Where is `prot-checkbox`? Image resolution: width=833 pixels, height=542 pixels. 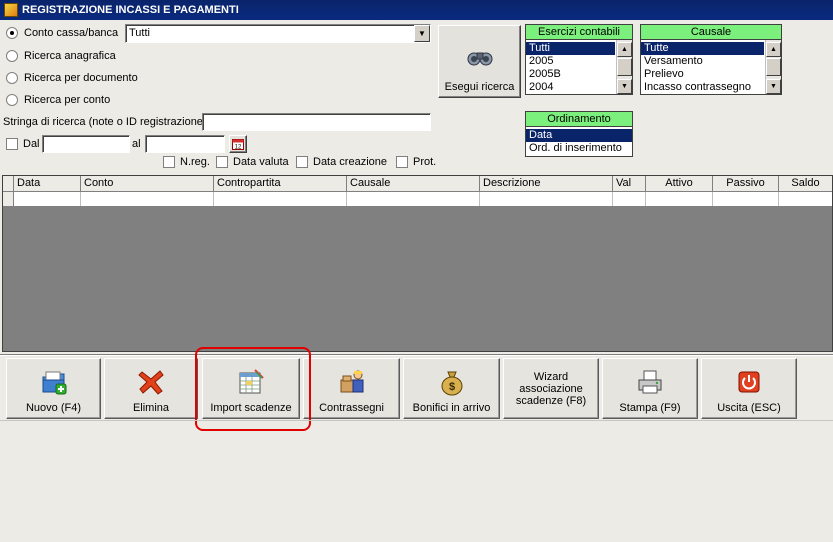 prot-checkbox is located at coordinates (402, 162).